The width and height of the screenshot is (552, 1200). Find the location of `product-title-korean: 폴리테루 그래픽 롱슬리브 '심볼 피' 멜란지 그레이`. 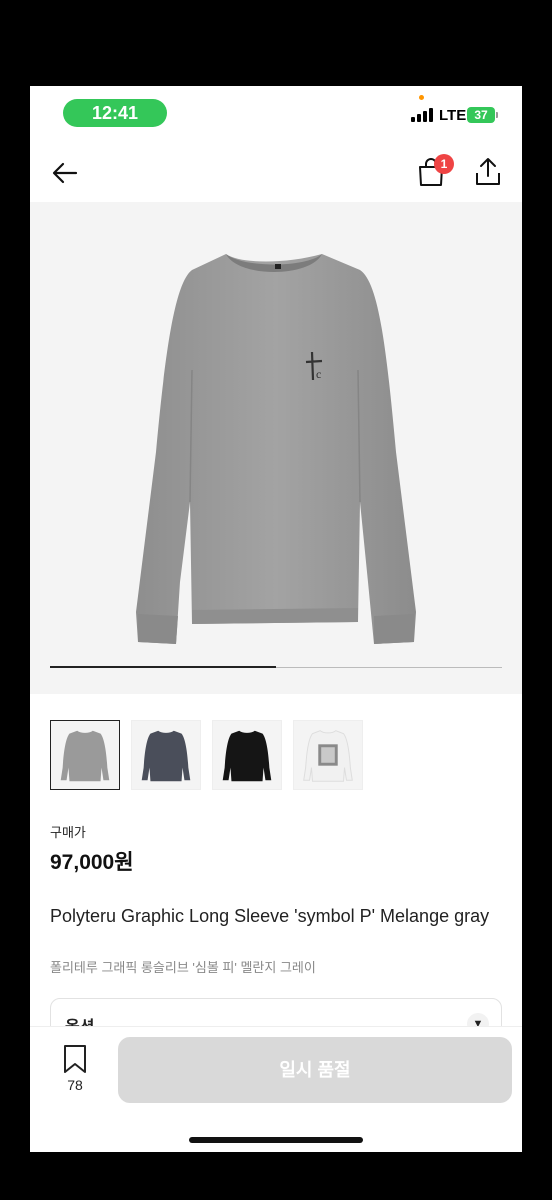

product-title-korean: 폴리테루 그래픽 롱슬리브 '심볼 피' 멜란지 그레이 is located at coordinates (183, 967).